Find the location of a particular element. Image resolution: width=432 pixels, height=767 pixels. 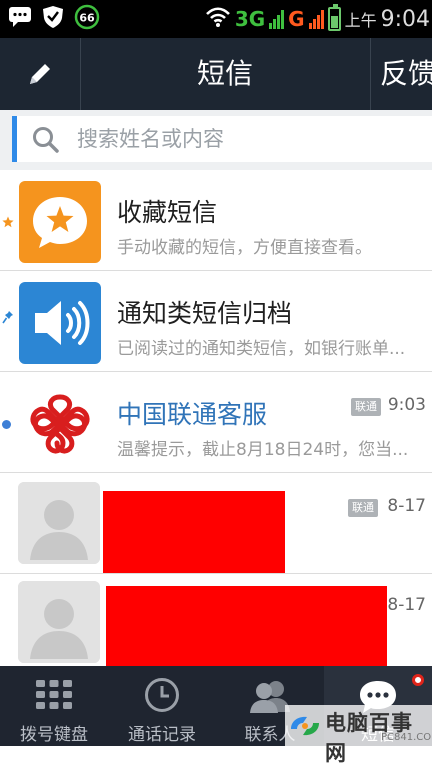

signal-g-icon is located at coordinates (316, 19).